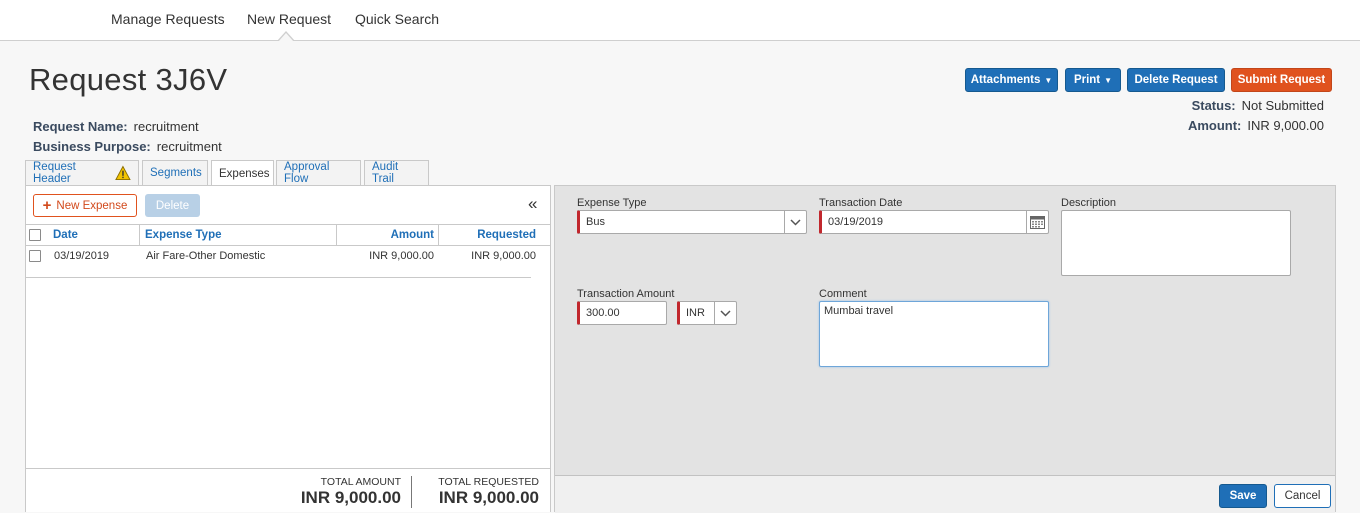  Describe the element at coordinates (289, 19) in the screenshot. I see `nav-new-request: New Request` at that location.